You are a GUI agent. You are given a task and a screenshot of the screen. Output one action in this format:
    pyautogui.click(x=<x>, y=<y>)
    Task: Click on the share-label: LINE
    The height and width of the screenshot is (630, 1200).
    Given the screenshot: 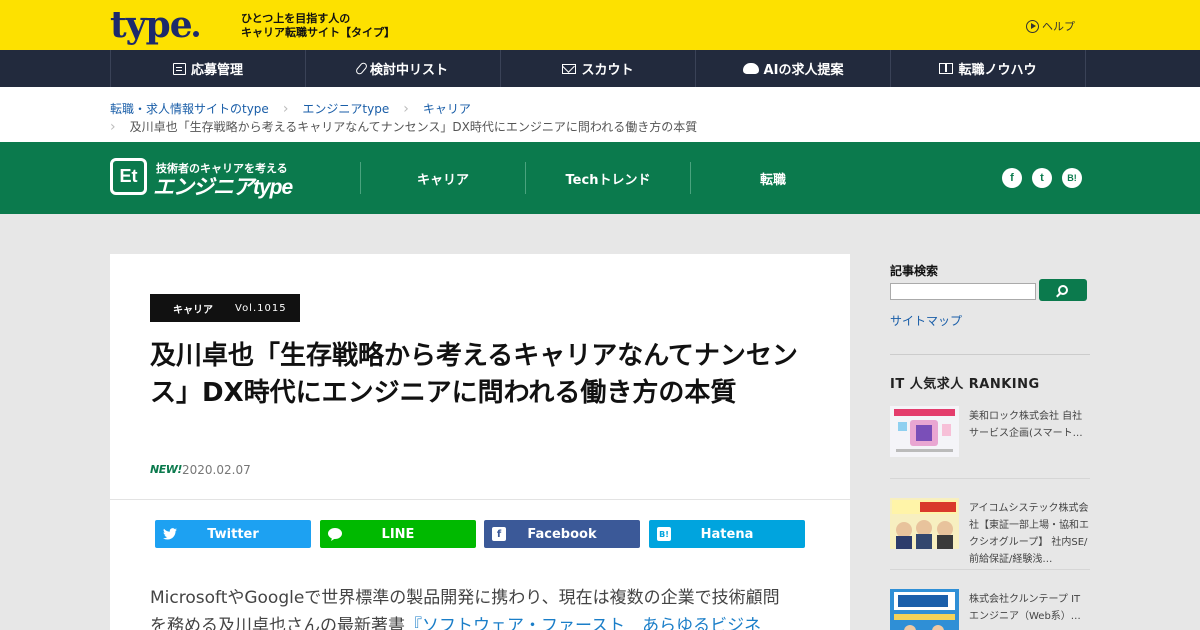 What is the action you would take?
    pyautogui.click(x=398, y=534)
    